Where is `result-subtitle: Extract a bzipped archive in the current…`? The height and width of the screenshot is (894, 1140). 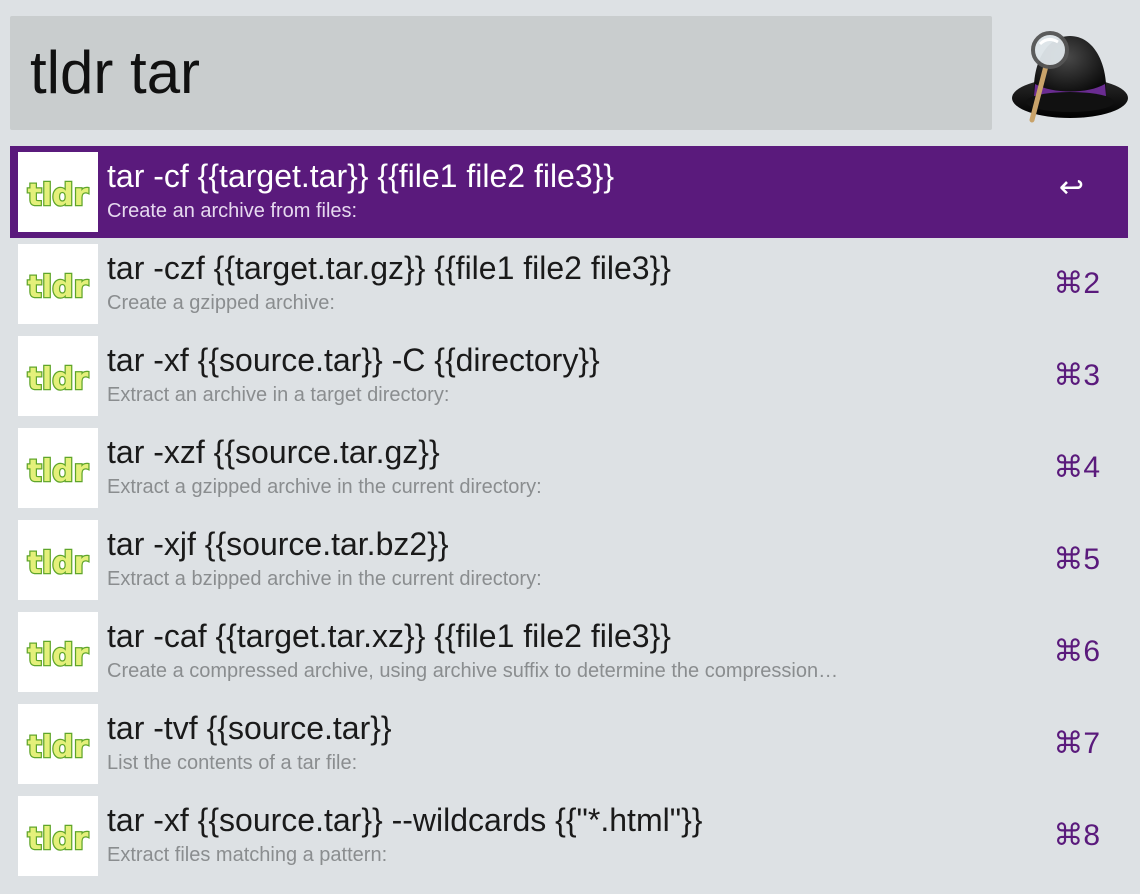
result-subtitle: Extract a bzipped archive in the current… is located at coordinates (324, 579).